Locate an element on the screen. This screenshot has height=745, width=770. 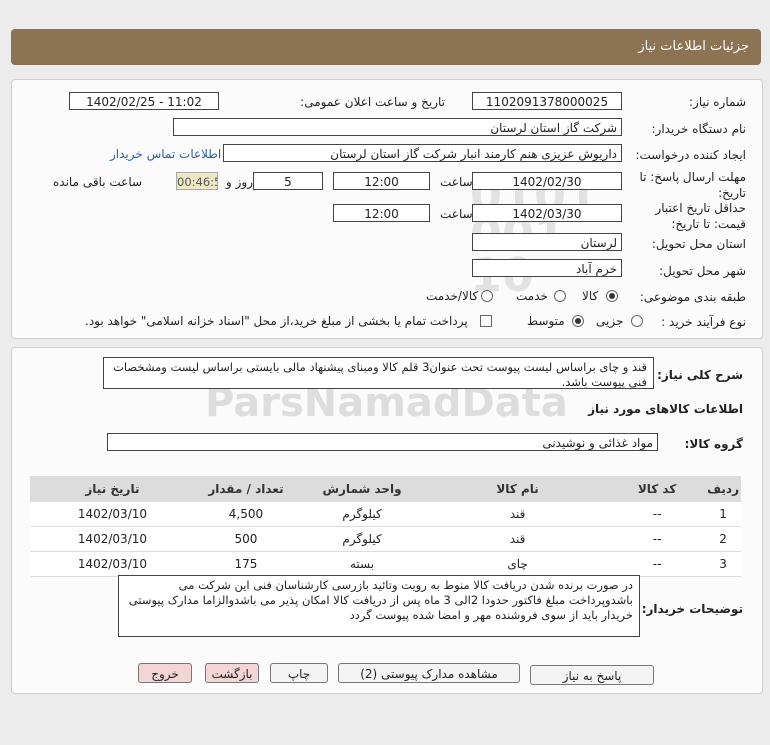
validity-date-field: 1402/03/30 is located at coordinates (547, 213).